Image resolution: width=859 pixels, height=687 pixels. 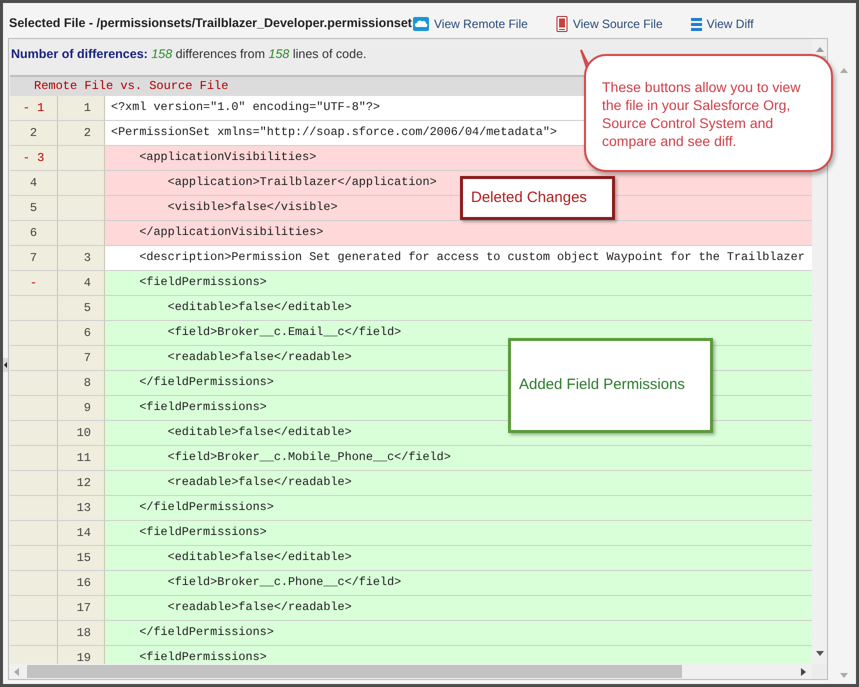 What do you see at coordinates (722, 24) in the screenshot?
I see `toolbar-link: View Diff` at bounding box center [722, 24].